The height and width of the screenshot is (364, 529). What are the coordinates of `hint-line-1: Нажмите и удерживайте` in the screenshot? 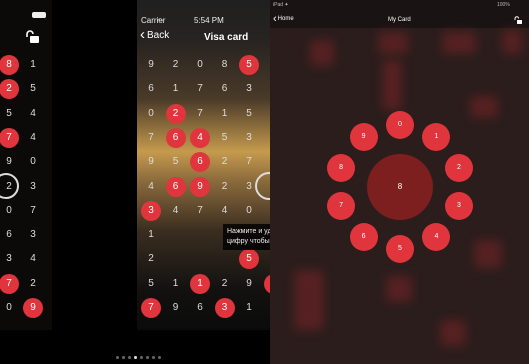 It's located at (248, 231).